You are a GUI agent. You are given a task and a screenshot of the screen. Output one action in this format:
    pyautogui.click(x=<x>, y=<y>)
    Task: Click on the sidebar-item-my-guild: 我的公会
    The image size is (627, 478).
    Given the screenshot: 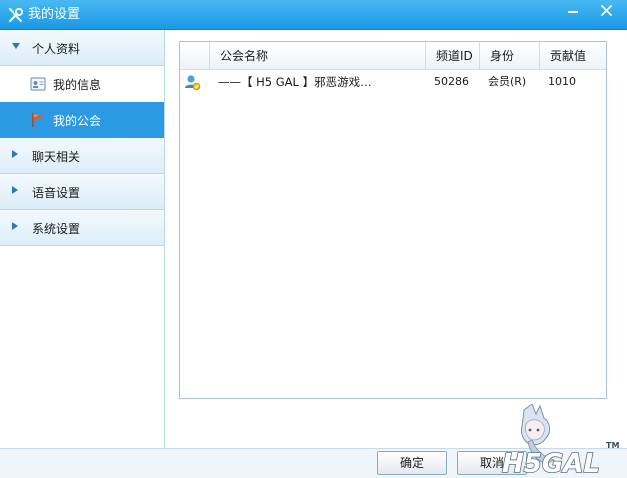 What is the action you would take?
    pyautogui.click(x=82, y=120)
    